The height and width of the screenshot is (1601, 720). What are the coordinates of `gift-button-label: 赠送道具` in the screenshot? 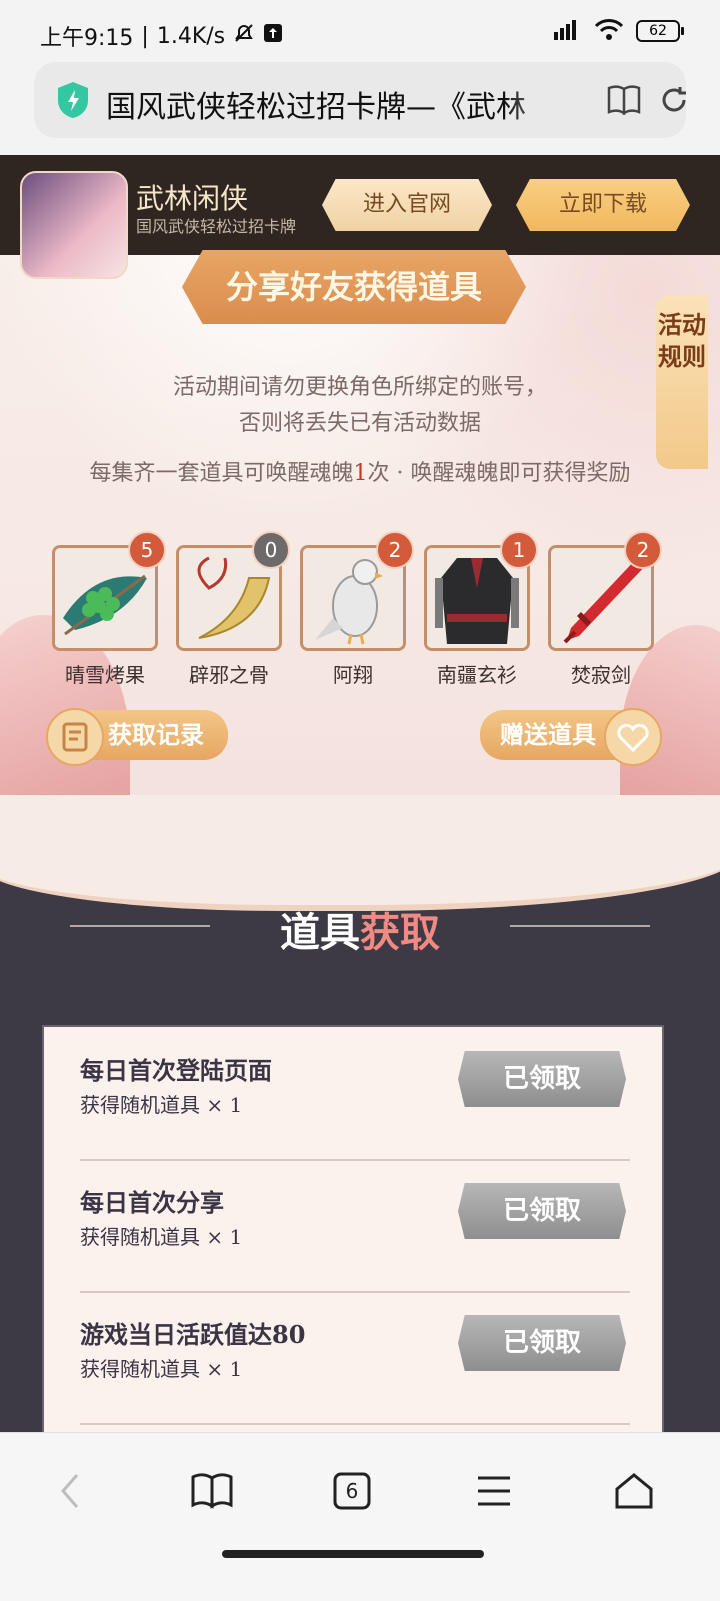 It's located at (548, 734).